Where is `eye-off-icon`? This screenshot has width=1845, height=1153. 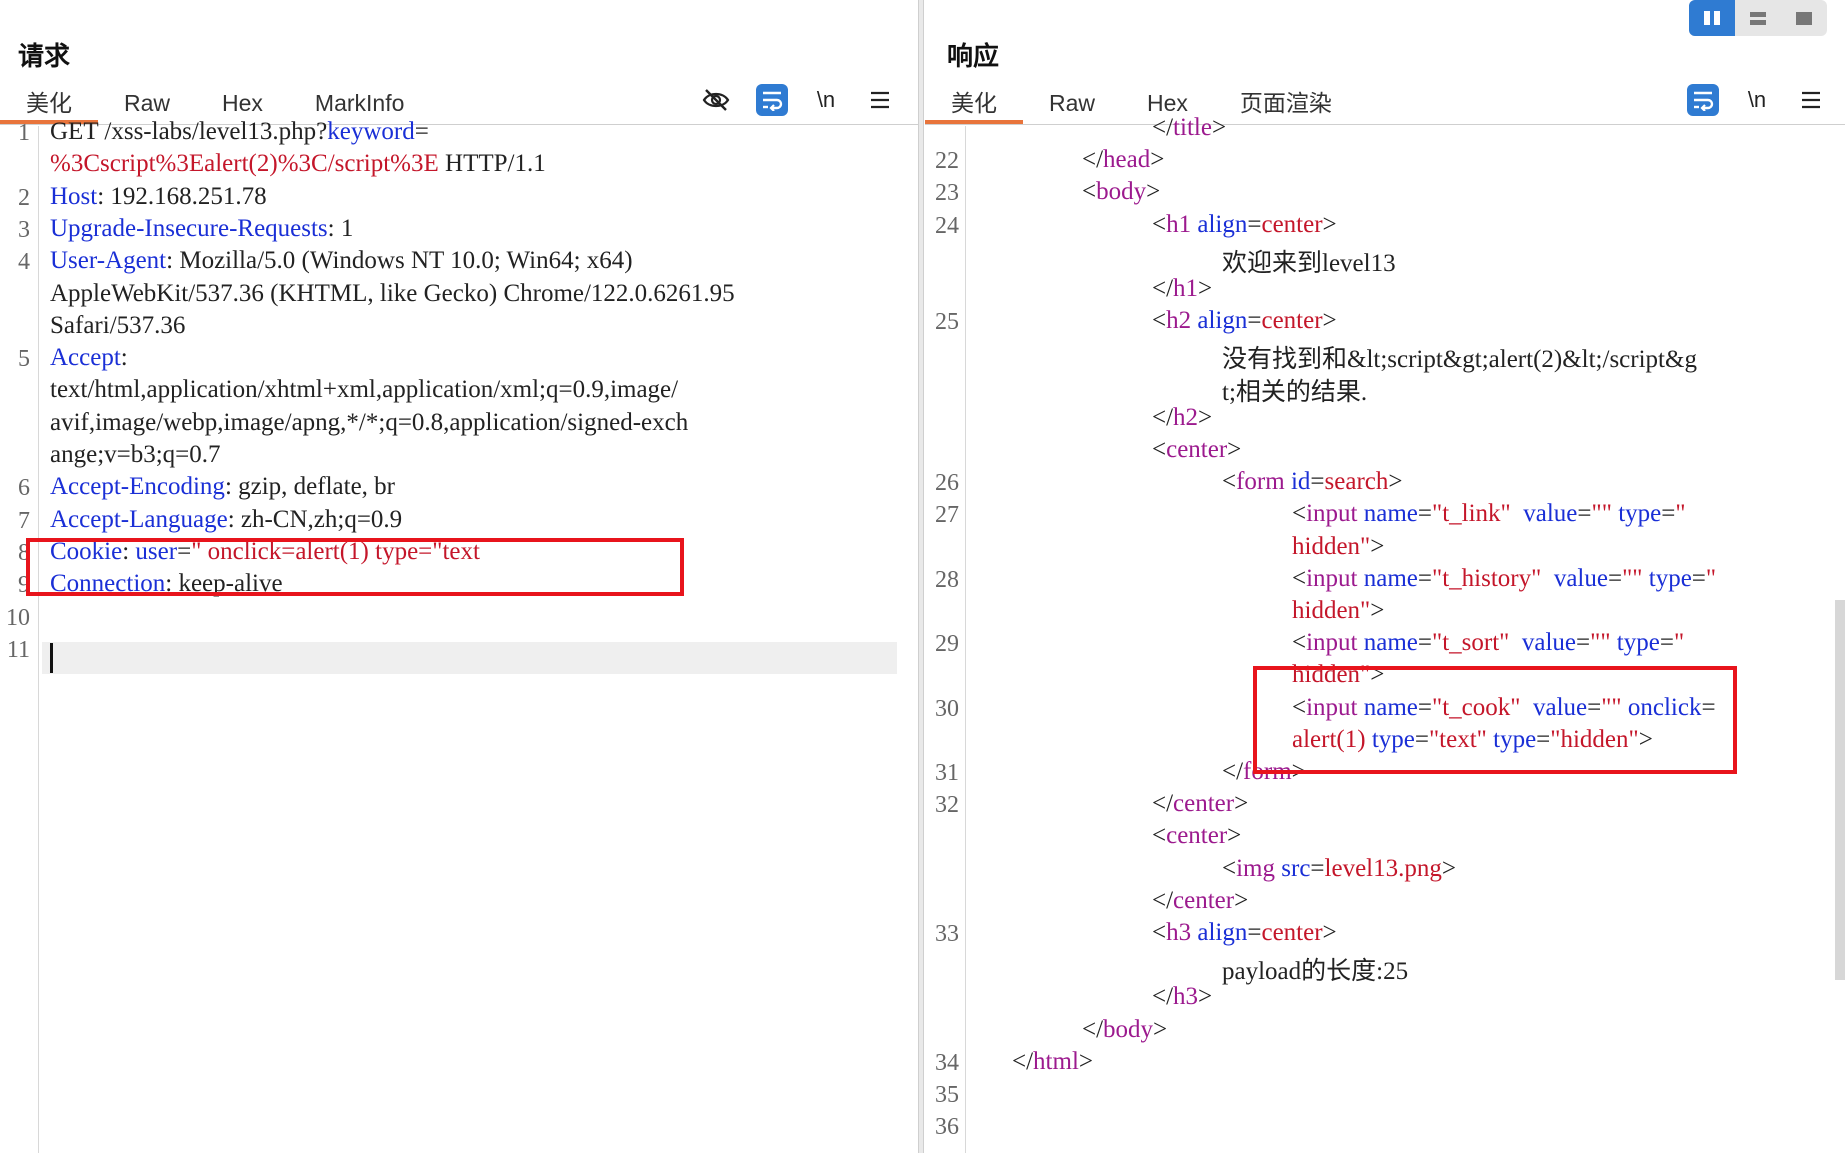
eye-off-icon is located at coordinates (716, 100).